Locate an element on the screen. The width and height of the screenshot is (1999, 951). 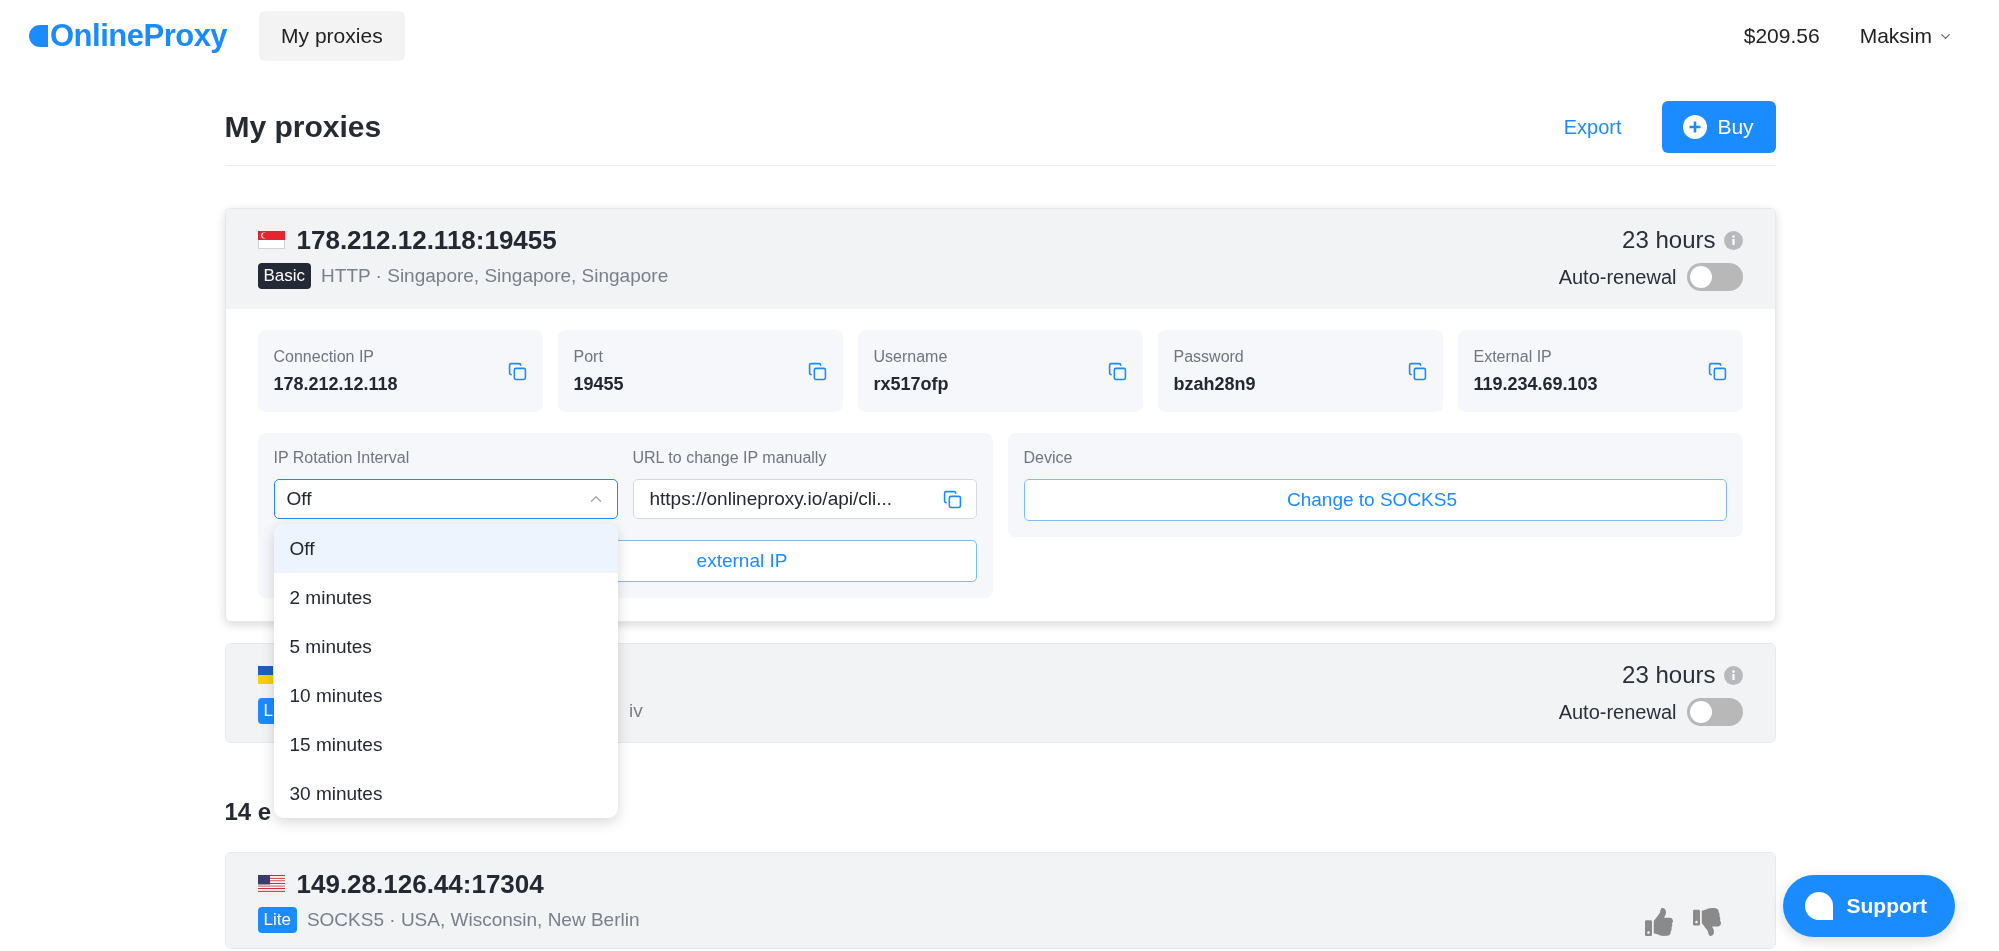
dropdown-option: 10 minutes is located at coordinates (445, 695).